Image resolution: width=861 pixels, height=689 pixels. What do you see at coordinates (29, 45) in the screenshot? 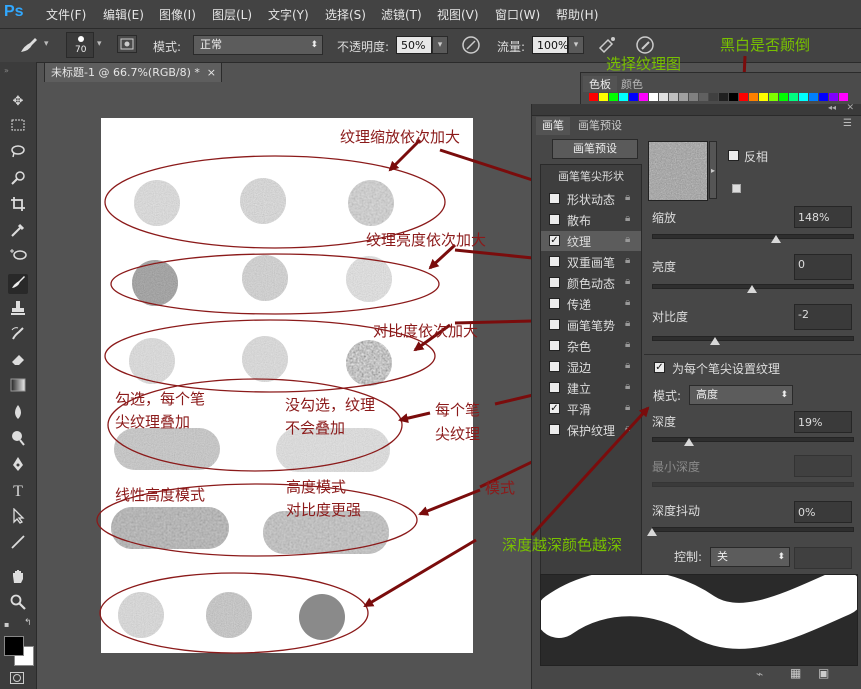
I see `brush-tool-icon` at bounding box center [29, 45].